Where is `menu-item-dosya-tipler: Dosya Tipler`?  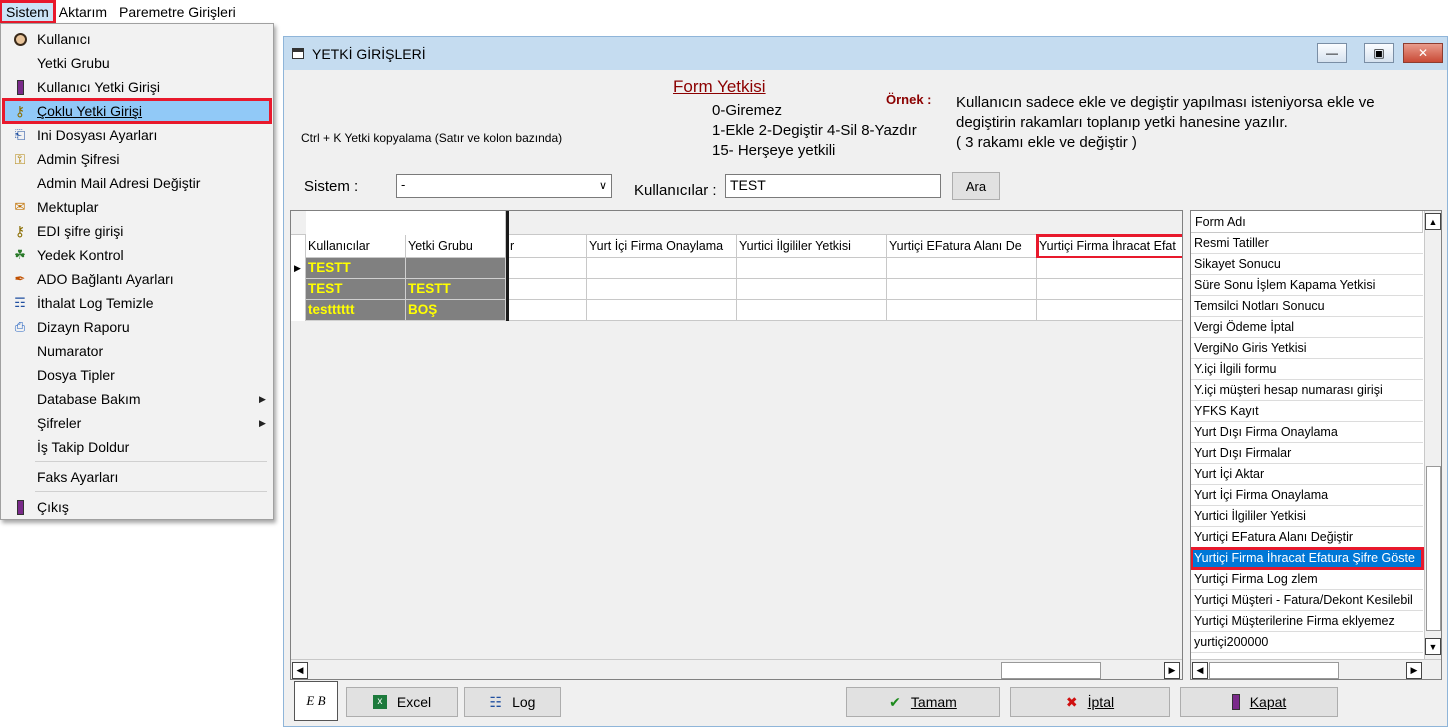 menu-item-dosya-tipler: Dosya Tipler is located at coordinates (137, 375).